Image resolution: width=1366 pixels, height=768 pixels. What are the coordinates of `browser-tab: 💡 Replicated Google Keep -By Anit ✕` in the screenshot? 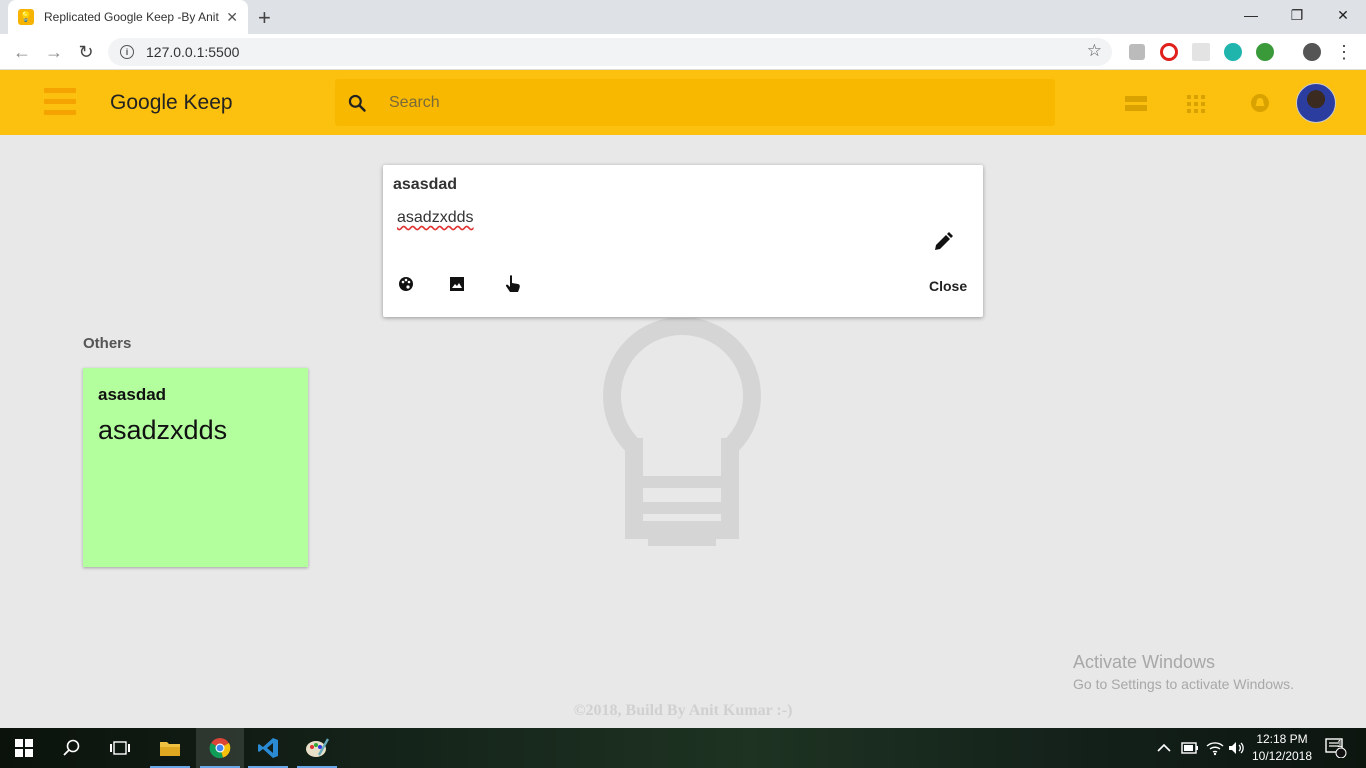 It's located at (128, 17).